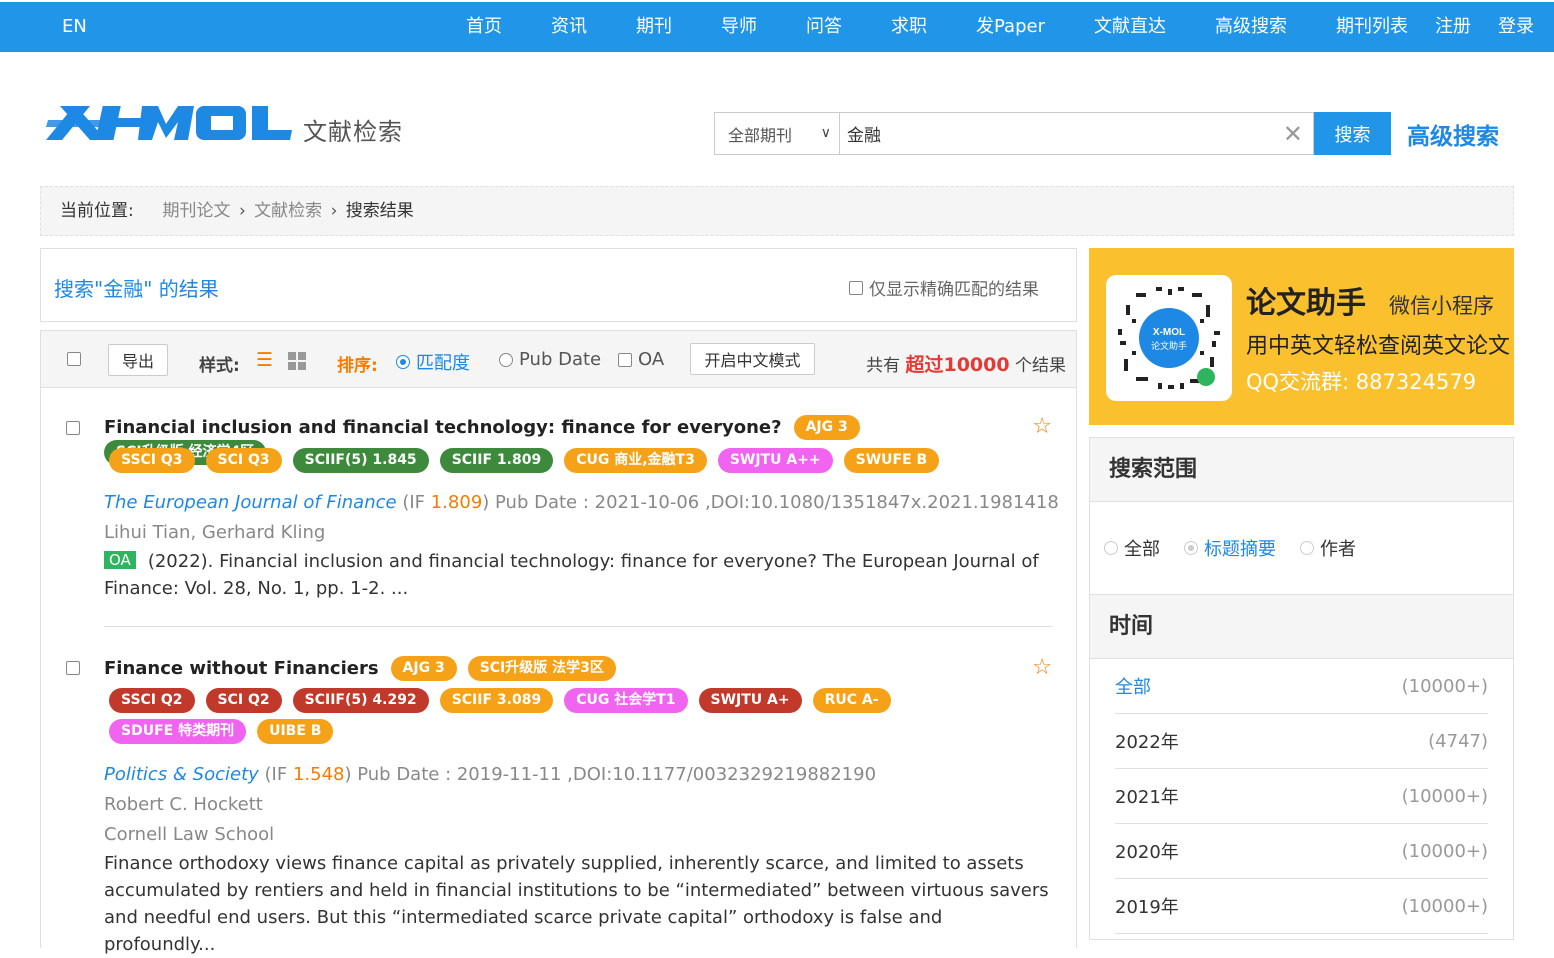 Image resolution: width=1554 pixels, height=958 pixels. Describe the element at coordinates (1010, 27) in the screenshot. I see `nav-publish-paper: 发Paper` at that location.